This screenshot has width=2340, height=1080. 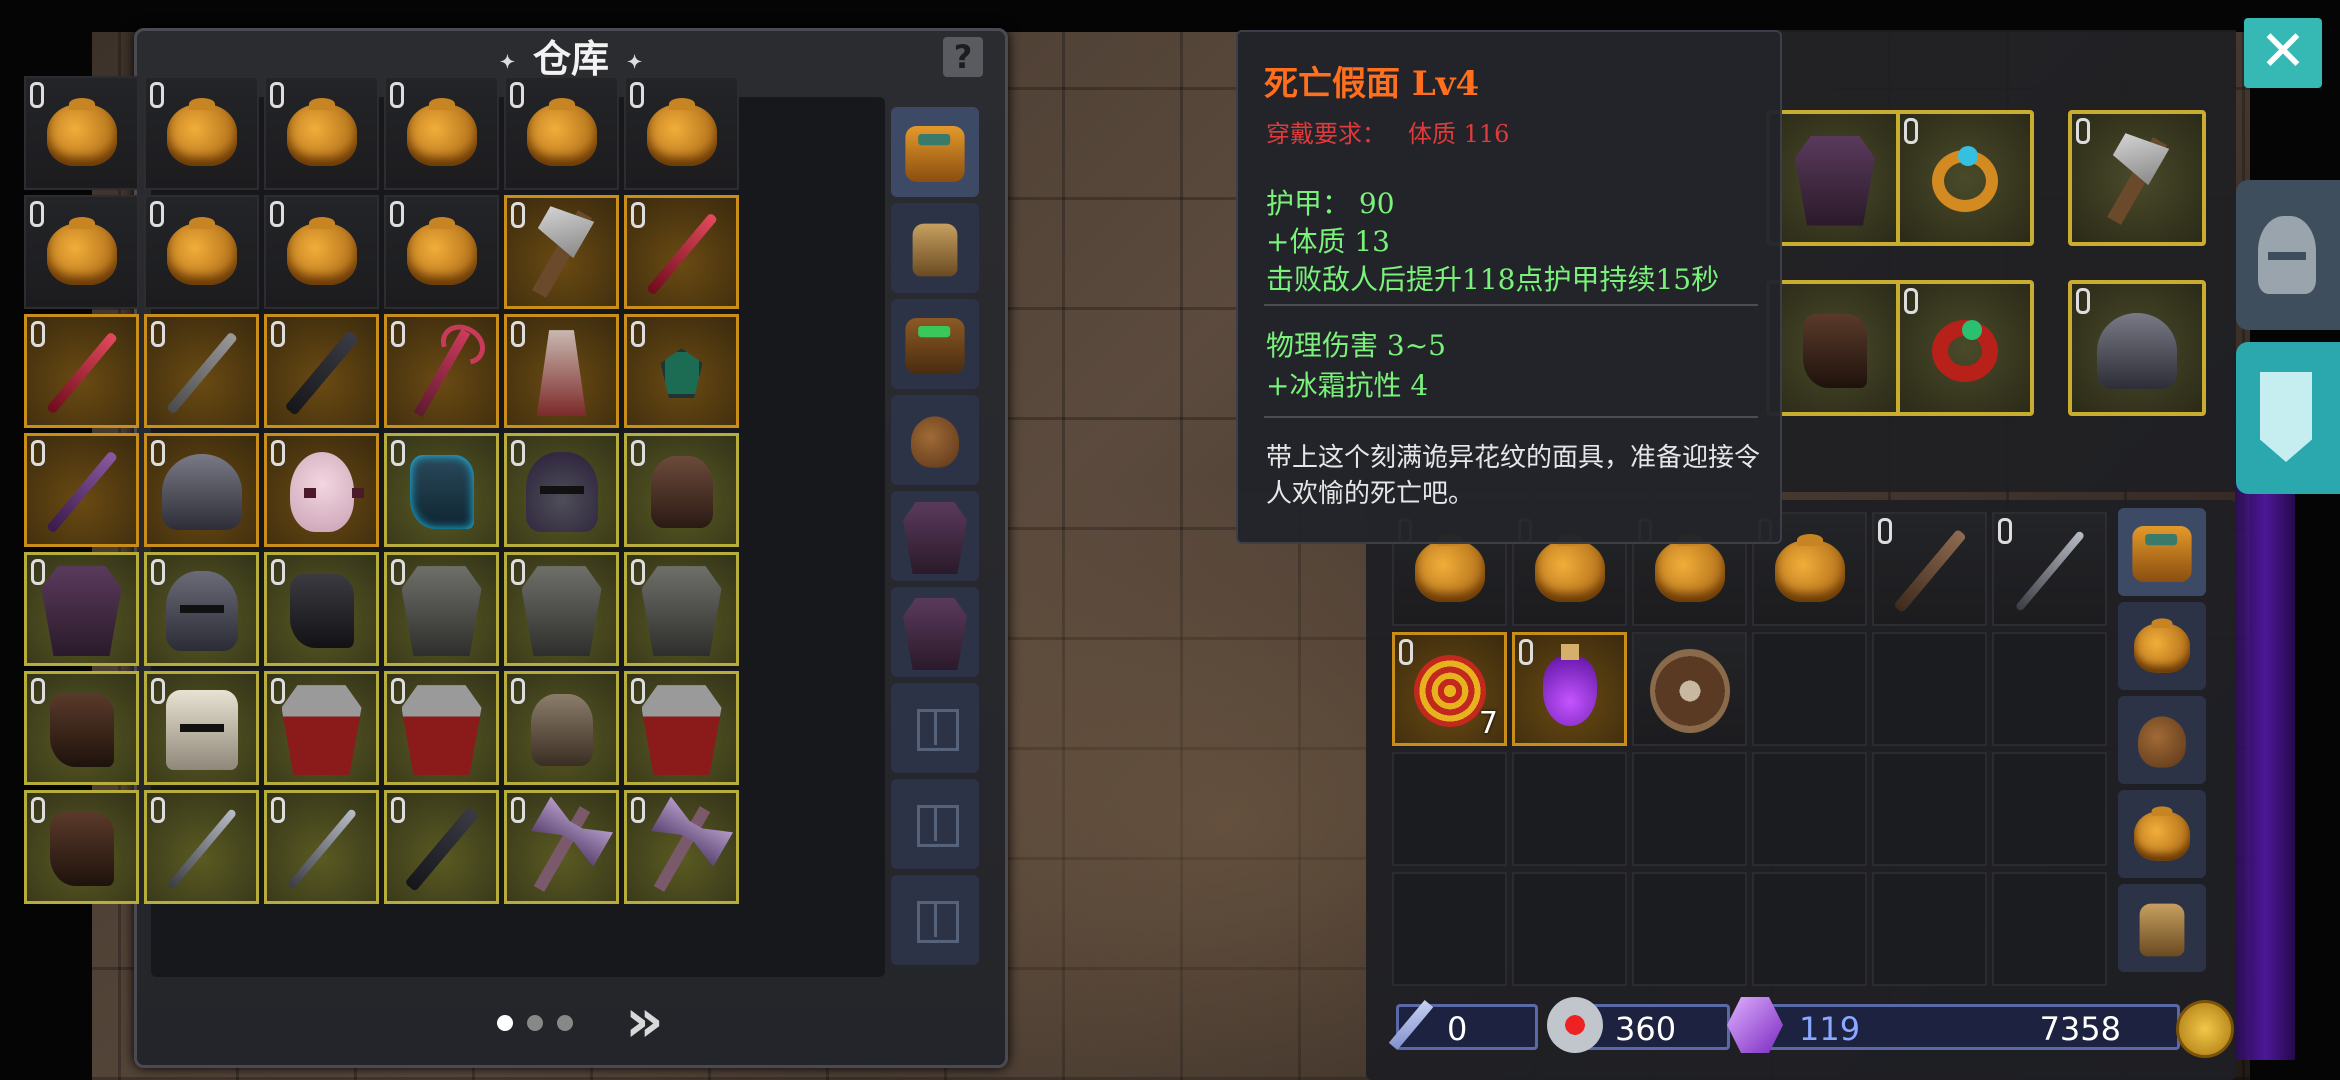 I want to click on sack-icon, so click(x=2162, y=742).